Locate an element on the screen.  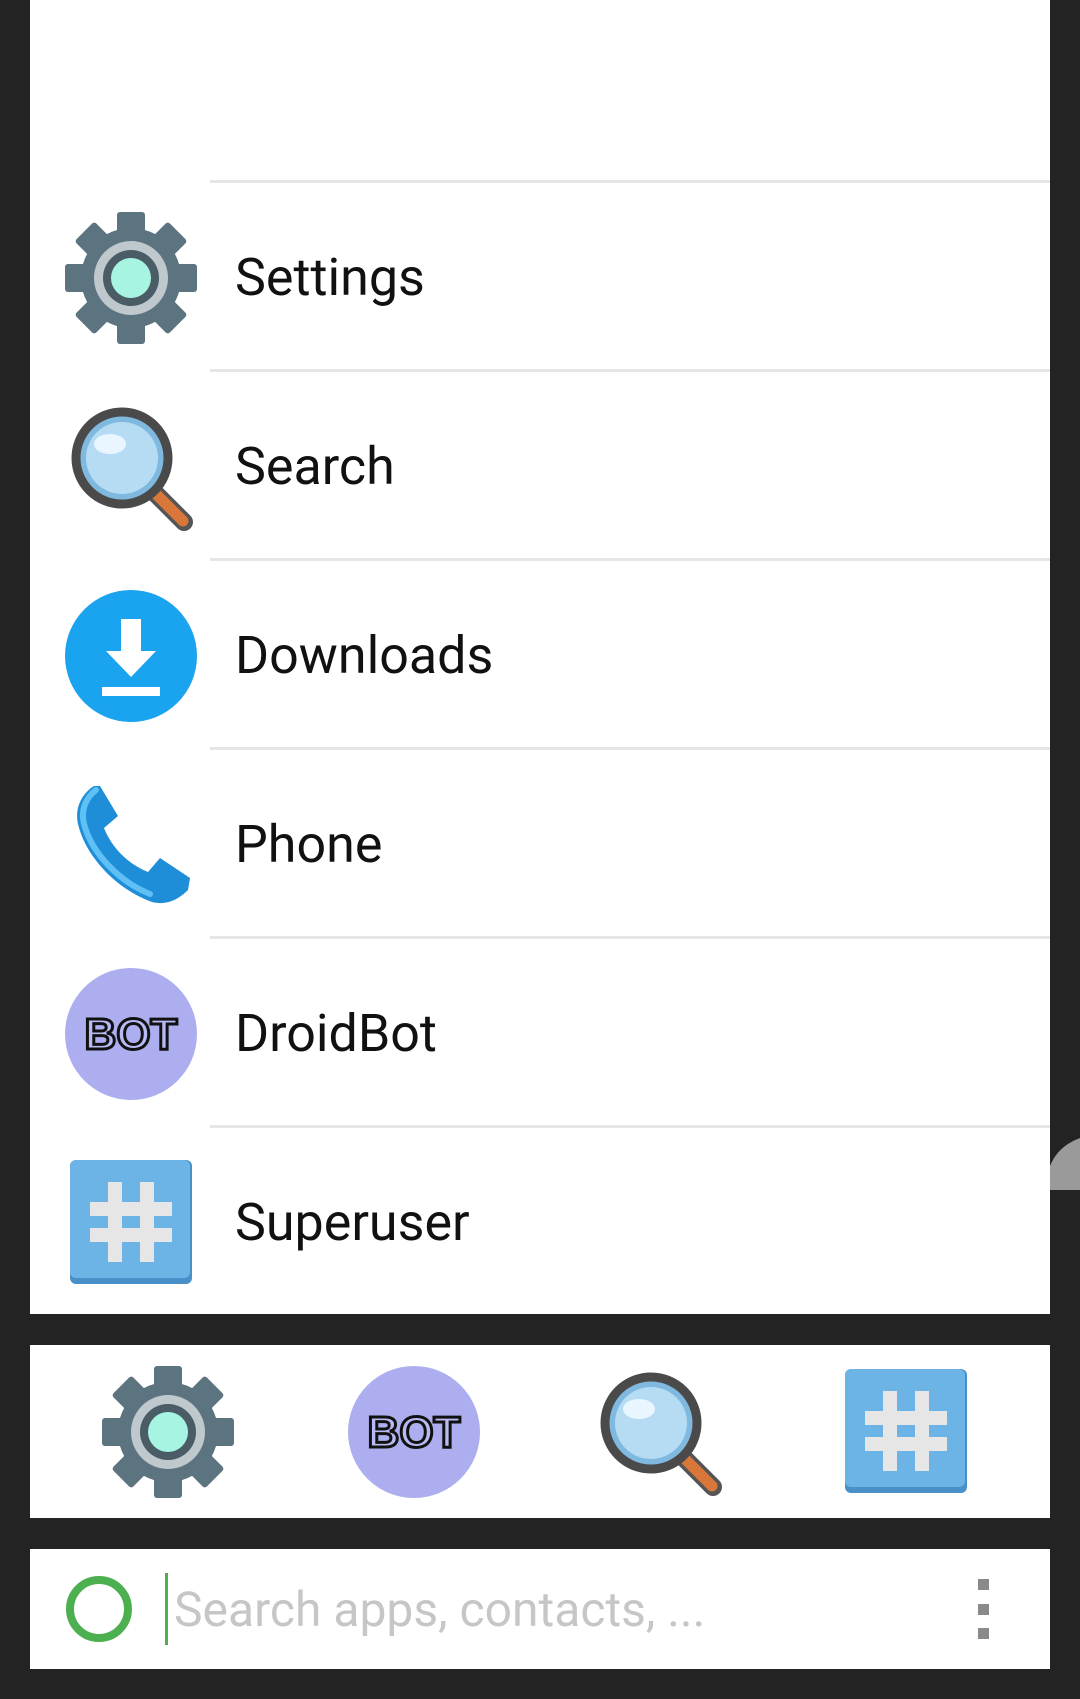
side-handle-icon is located at coordinates (1065, 1164).